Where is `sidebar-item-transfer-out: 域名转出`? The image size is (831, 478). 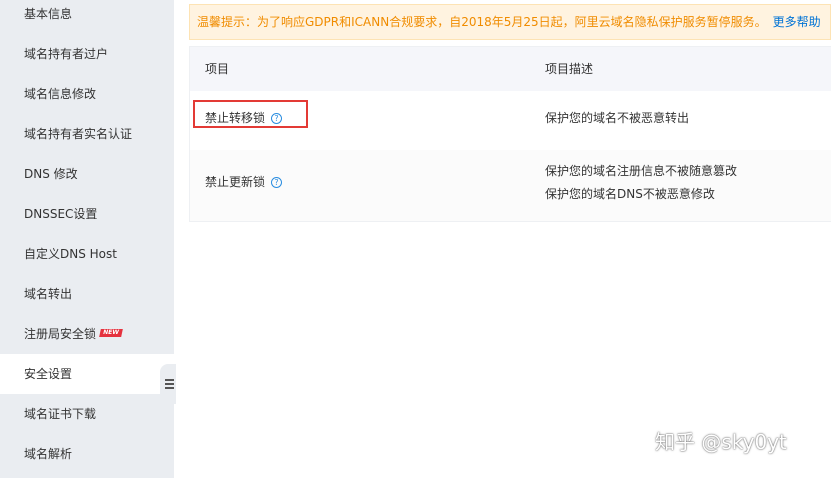 sidebar-item-transfer-out: 域名转出 is located at coordinates (87, 294).